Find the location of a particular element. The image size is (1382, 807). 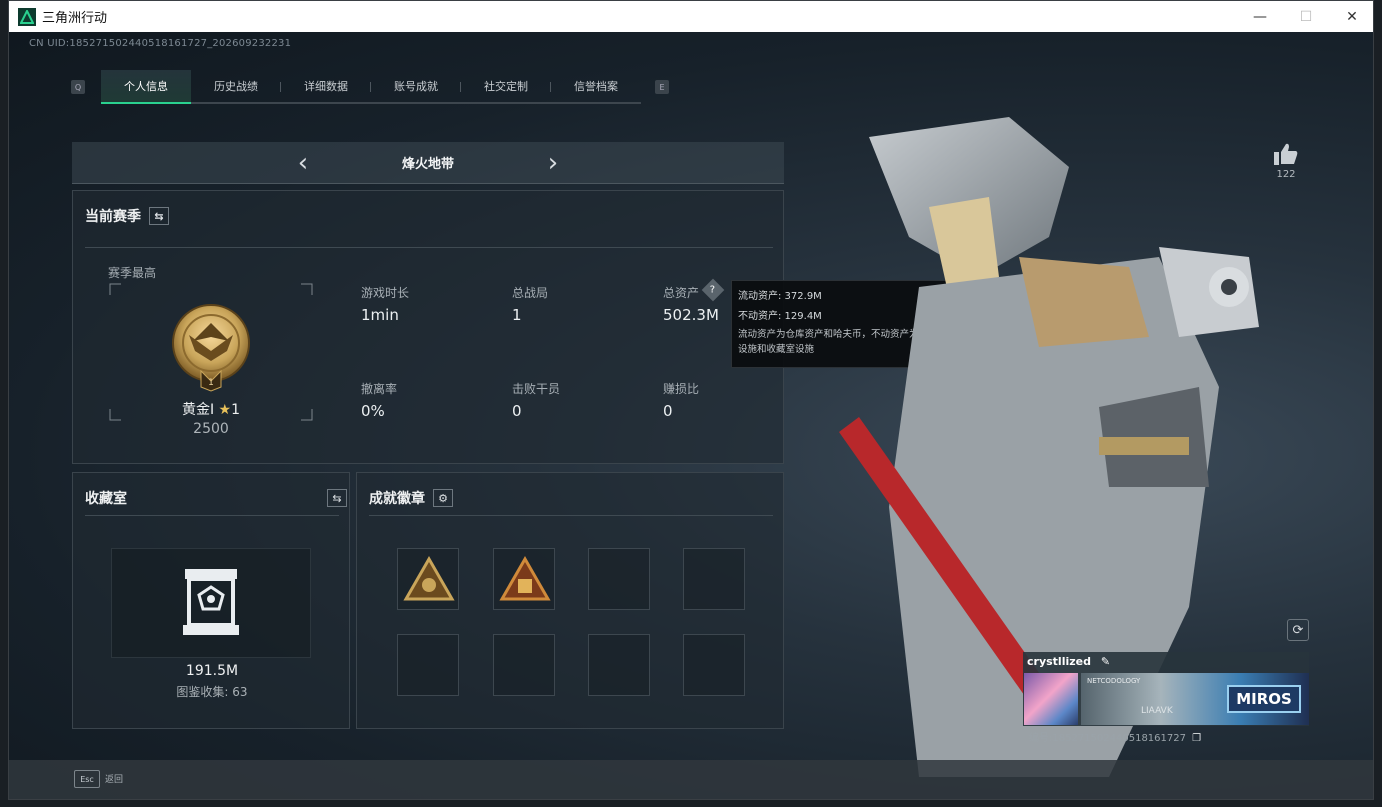

tab-label: 个人信息 is located at coordinates (146, 86).